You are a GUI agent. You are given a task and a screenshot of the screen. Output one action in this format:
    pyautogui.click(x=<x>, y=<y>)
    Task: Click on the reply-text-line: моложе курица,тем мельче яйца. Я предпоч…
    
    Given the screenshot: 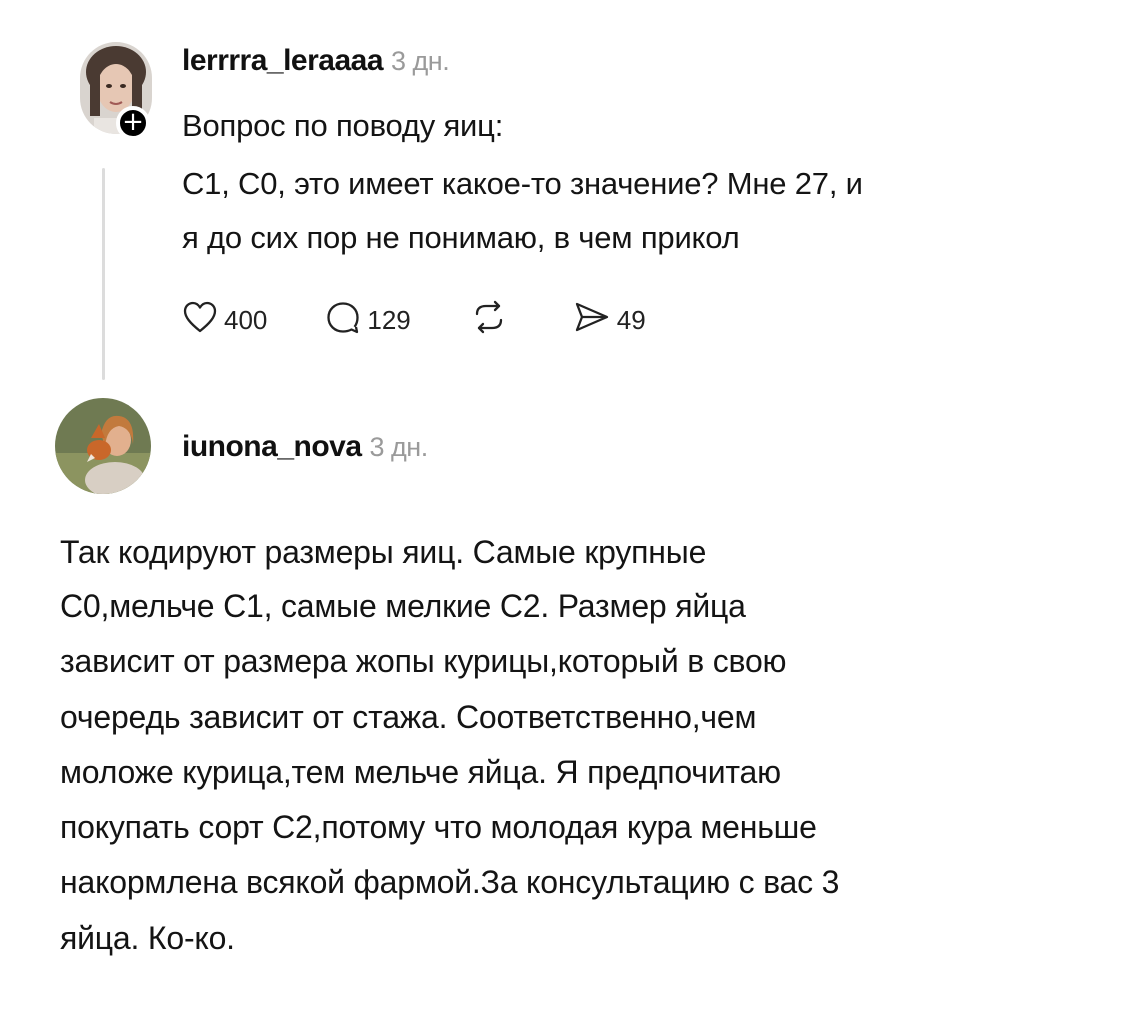 What is the action you would take?
    pyautogui.click(x=420, y=772)
    